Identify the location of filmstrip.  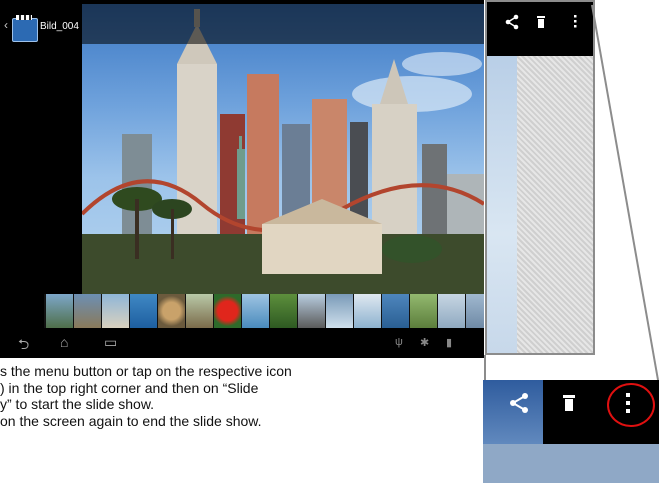
(264, 311).